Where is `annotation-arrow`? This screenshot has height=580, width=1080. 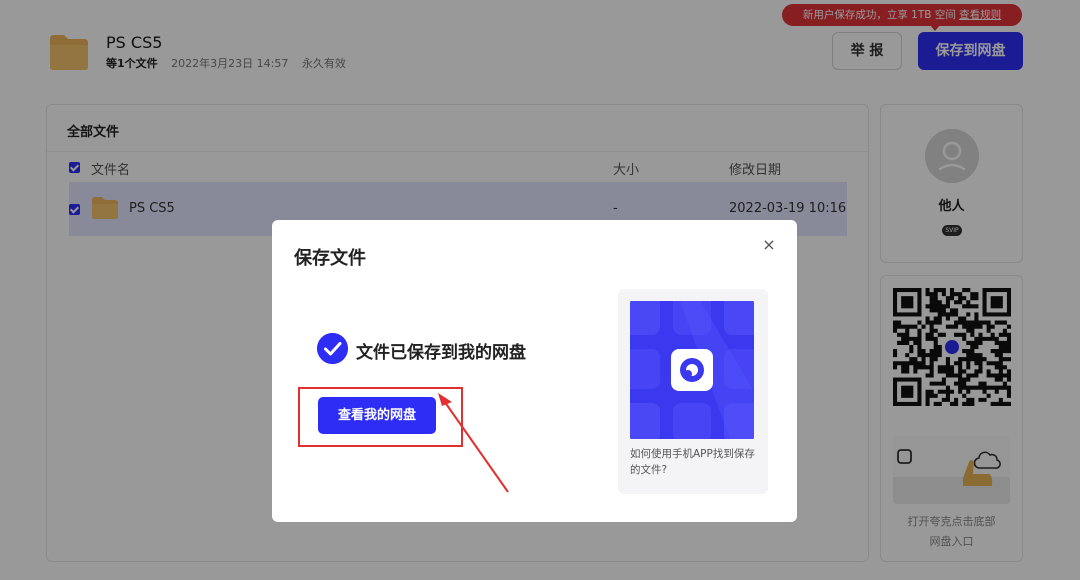 annotation-arrow is located at coordinates (473, 443).